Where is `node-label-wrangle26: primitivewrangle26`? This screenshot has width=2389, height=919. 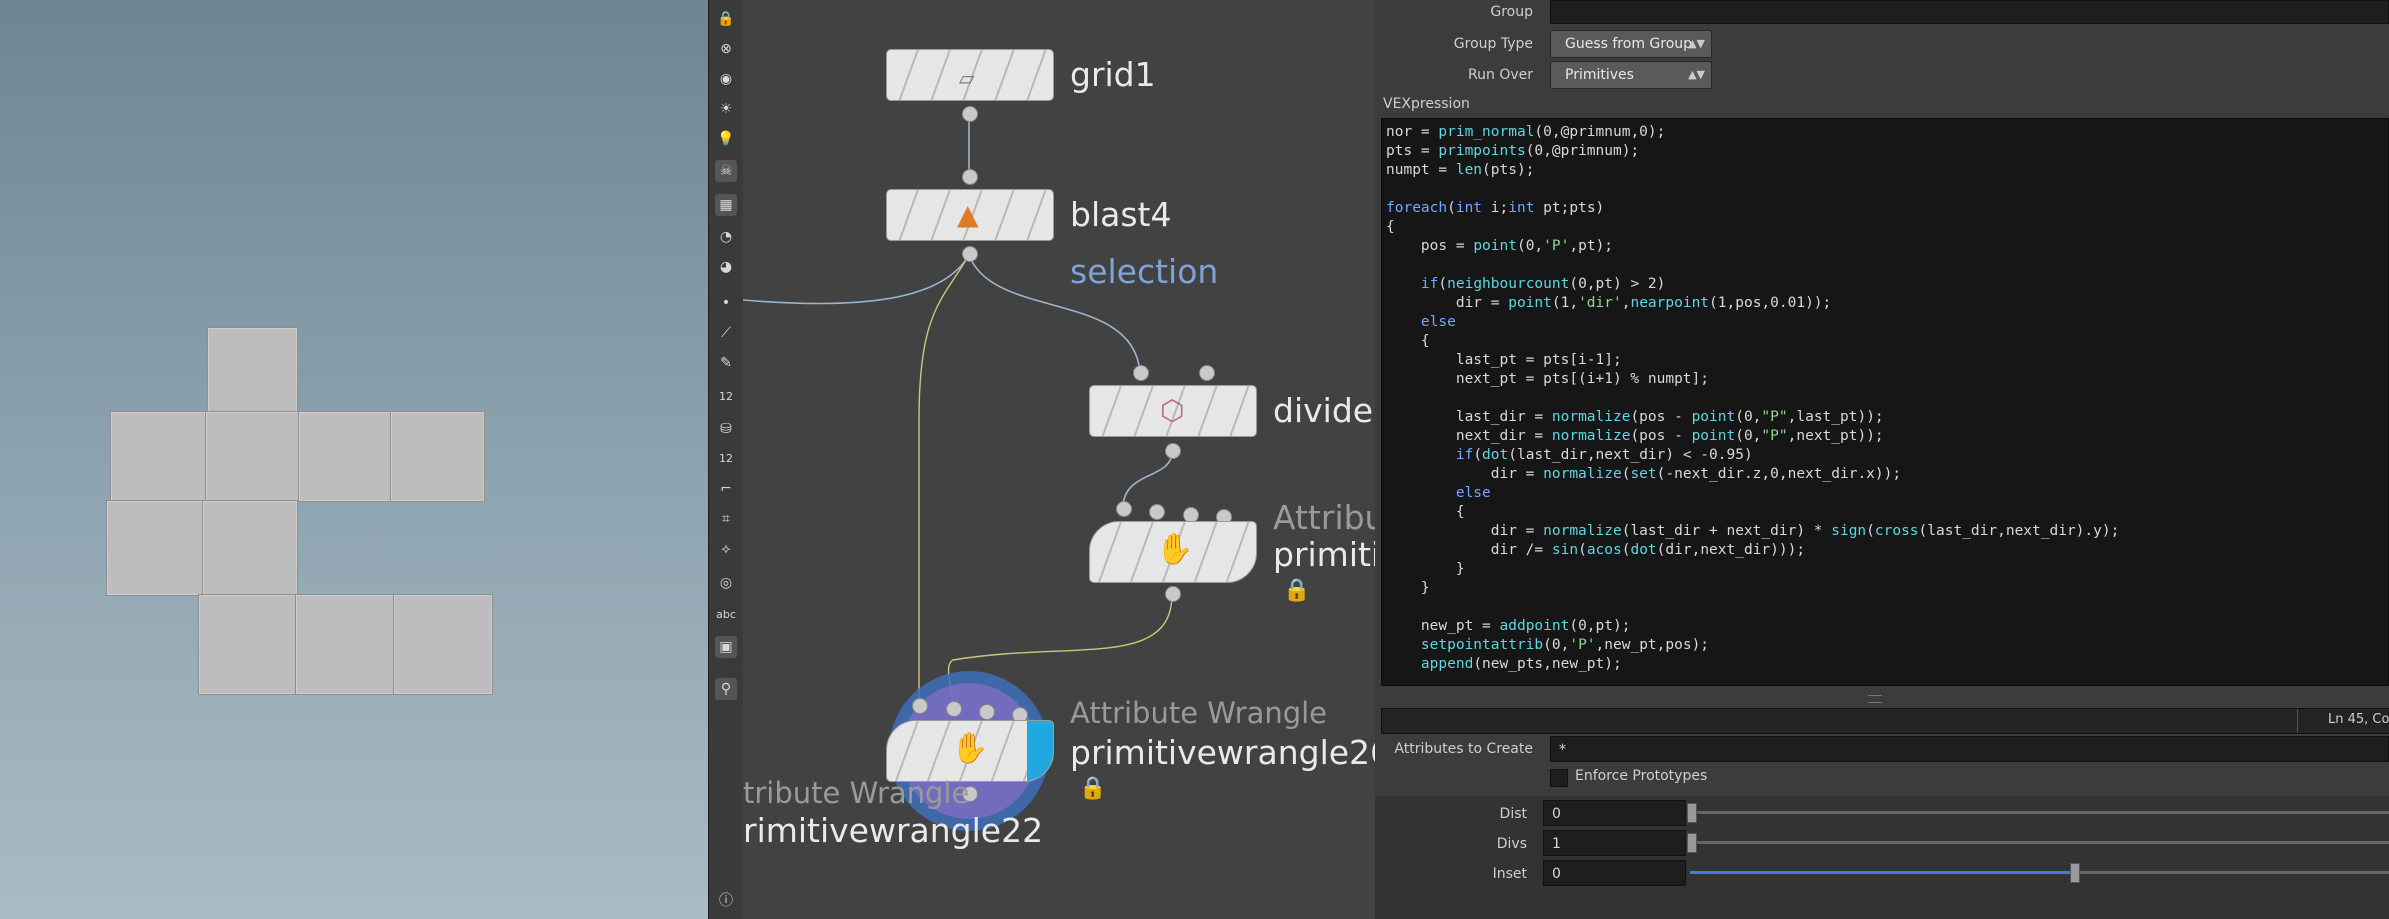
node-label-wrangle26: primitivewrangle26 is located at coordinates (1222, 752).